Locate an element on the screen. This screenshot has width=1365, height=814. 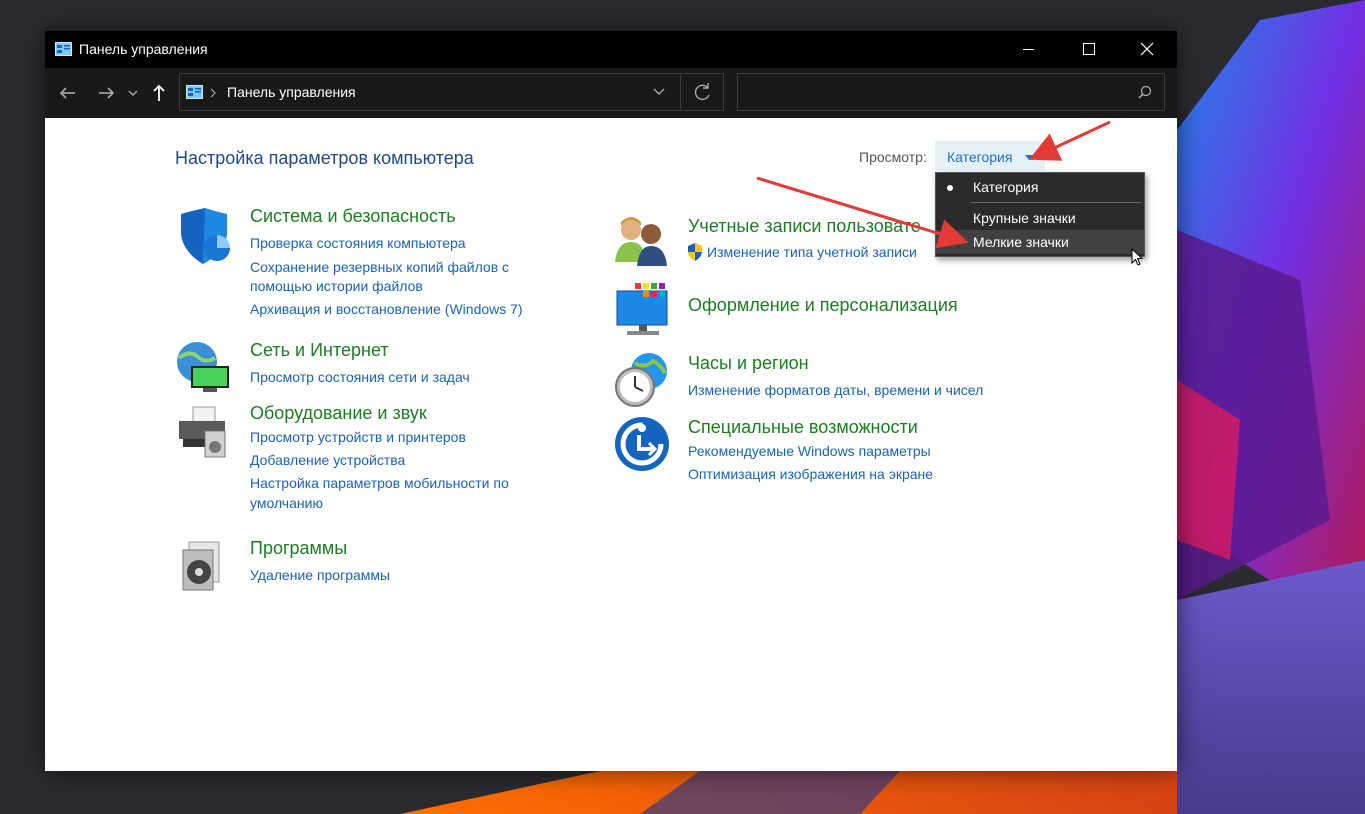
up-button is located at coordinates (159, 93).